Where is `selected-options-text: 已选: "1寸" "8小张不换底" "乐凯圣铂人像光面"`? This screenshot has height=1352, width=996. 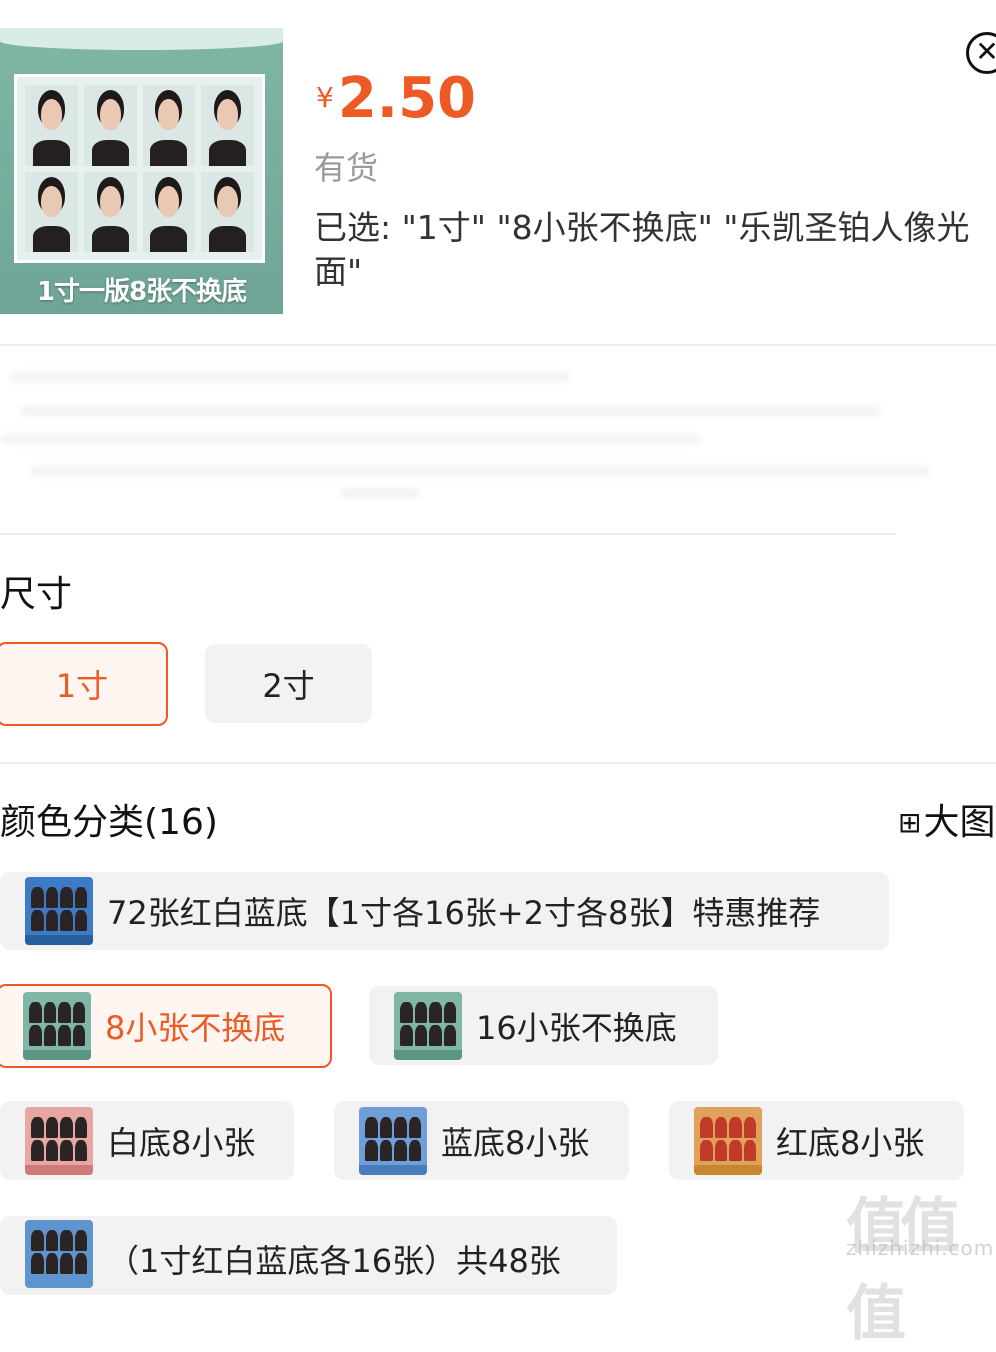
selected-options-text: 已选: "1寸" "8小张不换底" "乐凯圣铂人像光面" is located at coordinates (642, 249).